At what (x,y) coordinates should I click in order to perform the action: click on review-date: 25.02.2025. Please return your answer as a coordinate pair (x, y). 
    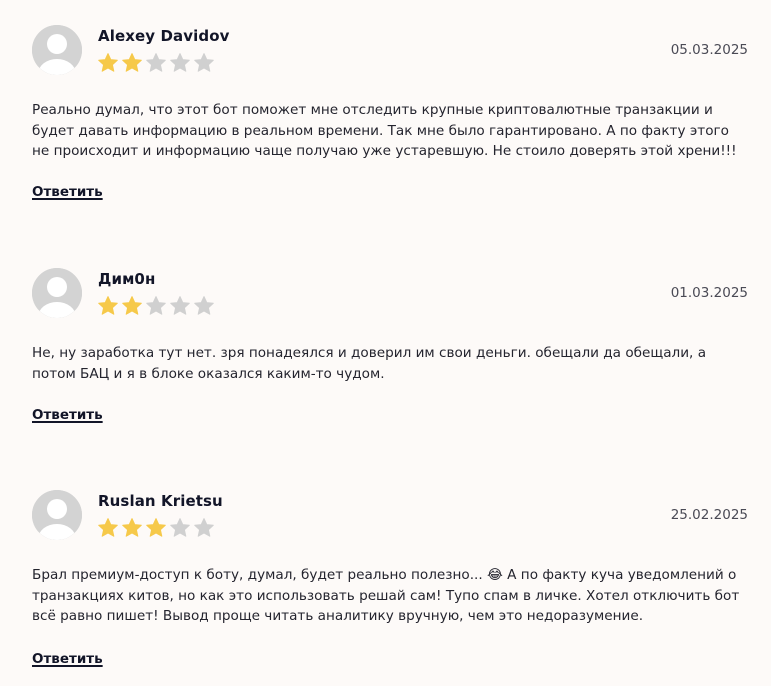
    Looking at the image, I should click on (709, 515).